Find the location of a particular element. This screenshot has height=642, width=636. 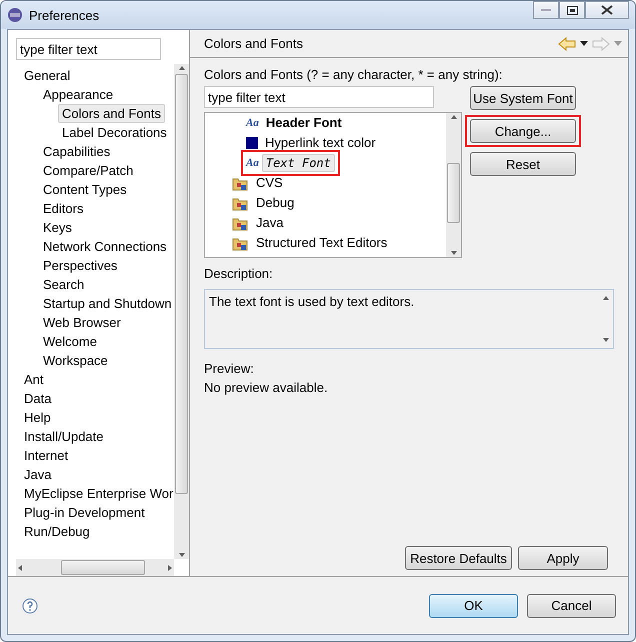

tree-item: Editors is located at coordinates (63, 208).